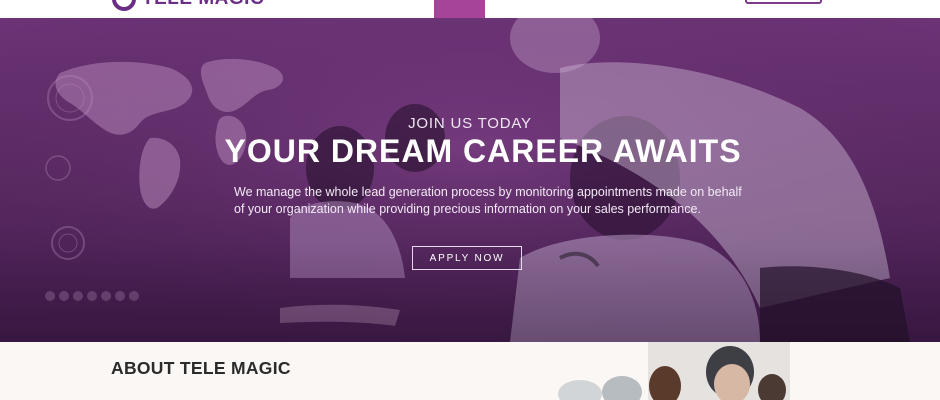  What do you see at coordinates (783, 2) in the screenshot?
I see `nav-cta-button` at bounding box center [783, 2].